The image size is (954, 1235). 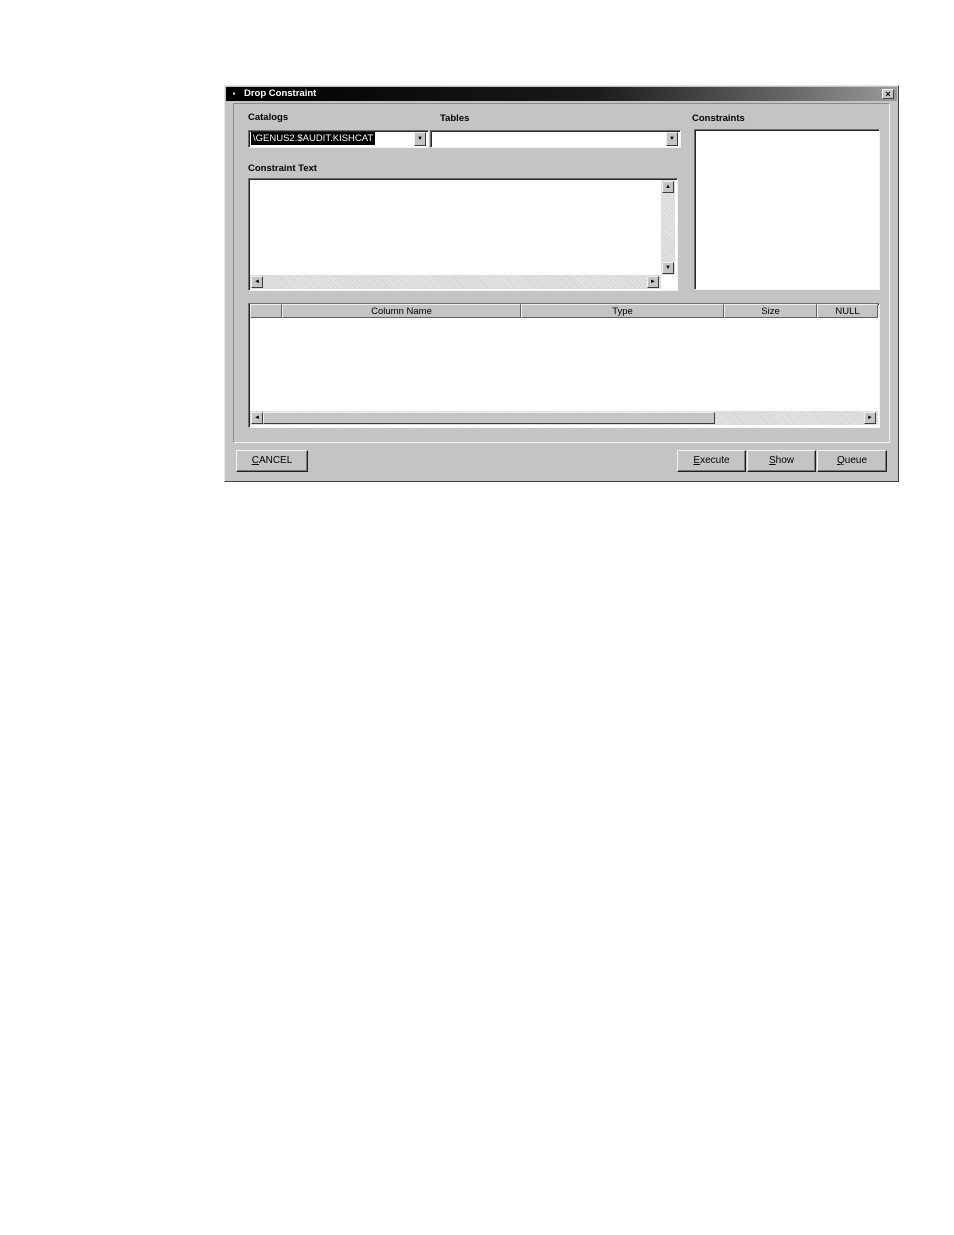 What do you see at coordinates (564, 365) in the screenshot?
I see `columns-grid: Column Name Type Size NULL ◄ ►` at bounding box center [564, 365].